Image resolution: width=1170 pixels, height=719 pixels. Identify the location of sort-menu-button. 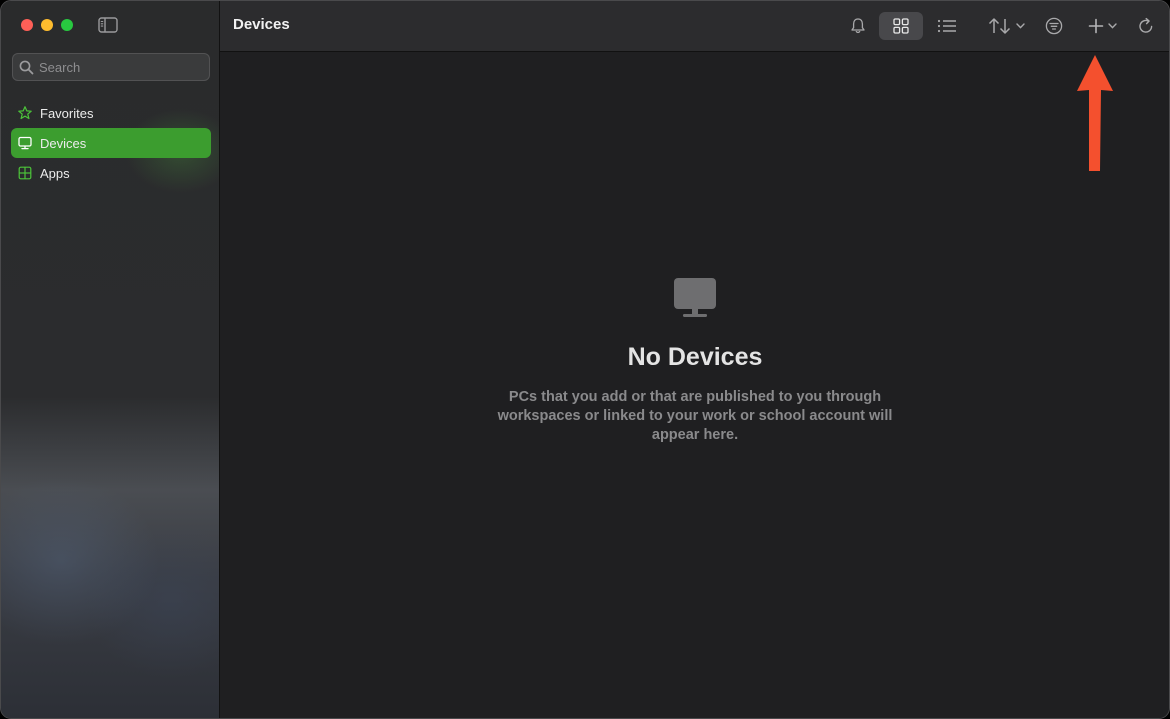
(1006, 26).